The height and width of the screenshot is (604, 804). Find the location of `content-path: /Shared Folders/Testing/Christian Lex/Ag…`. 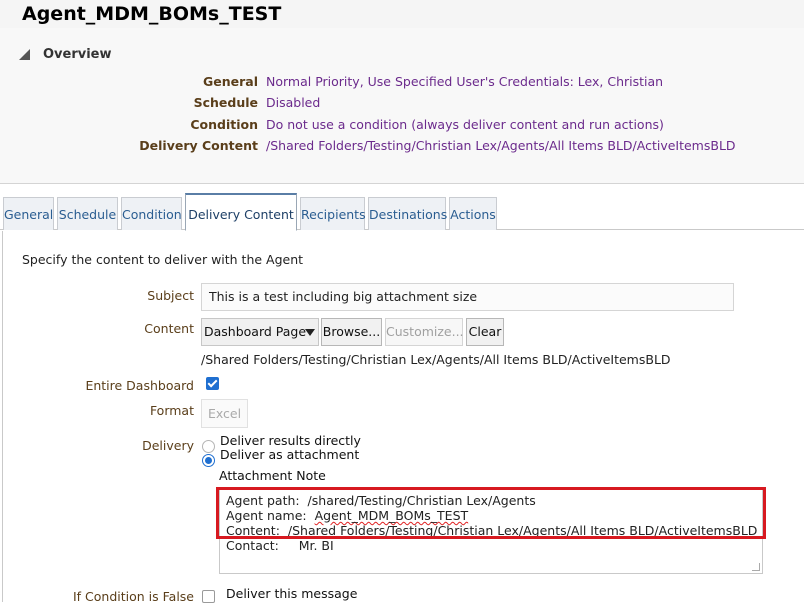

content-path: /Shared Folders/Testing/Christian Lex/Ag… is located at coordinates (436, 359).